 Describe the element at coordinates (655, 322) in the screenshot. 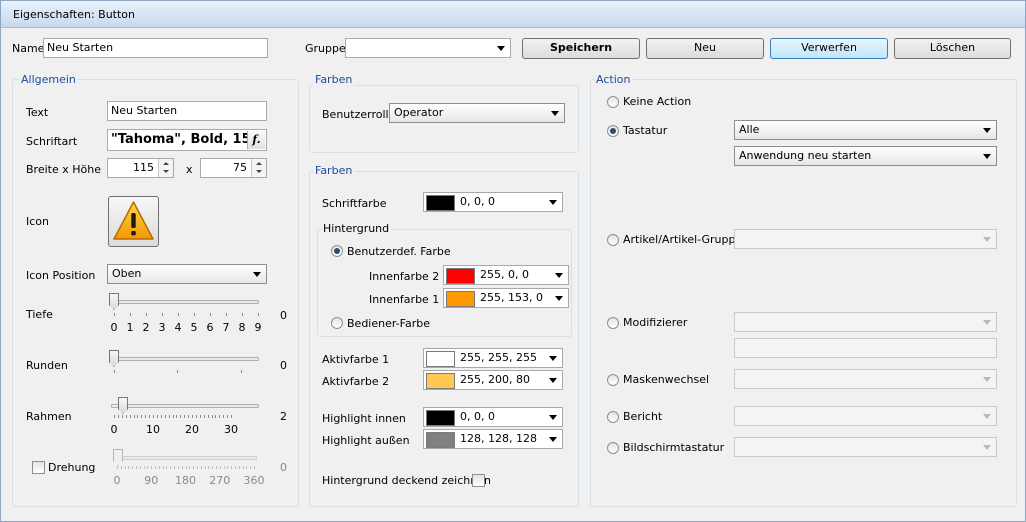

I see `modifier-label: Modifizierer` at that location.